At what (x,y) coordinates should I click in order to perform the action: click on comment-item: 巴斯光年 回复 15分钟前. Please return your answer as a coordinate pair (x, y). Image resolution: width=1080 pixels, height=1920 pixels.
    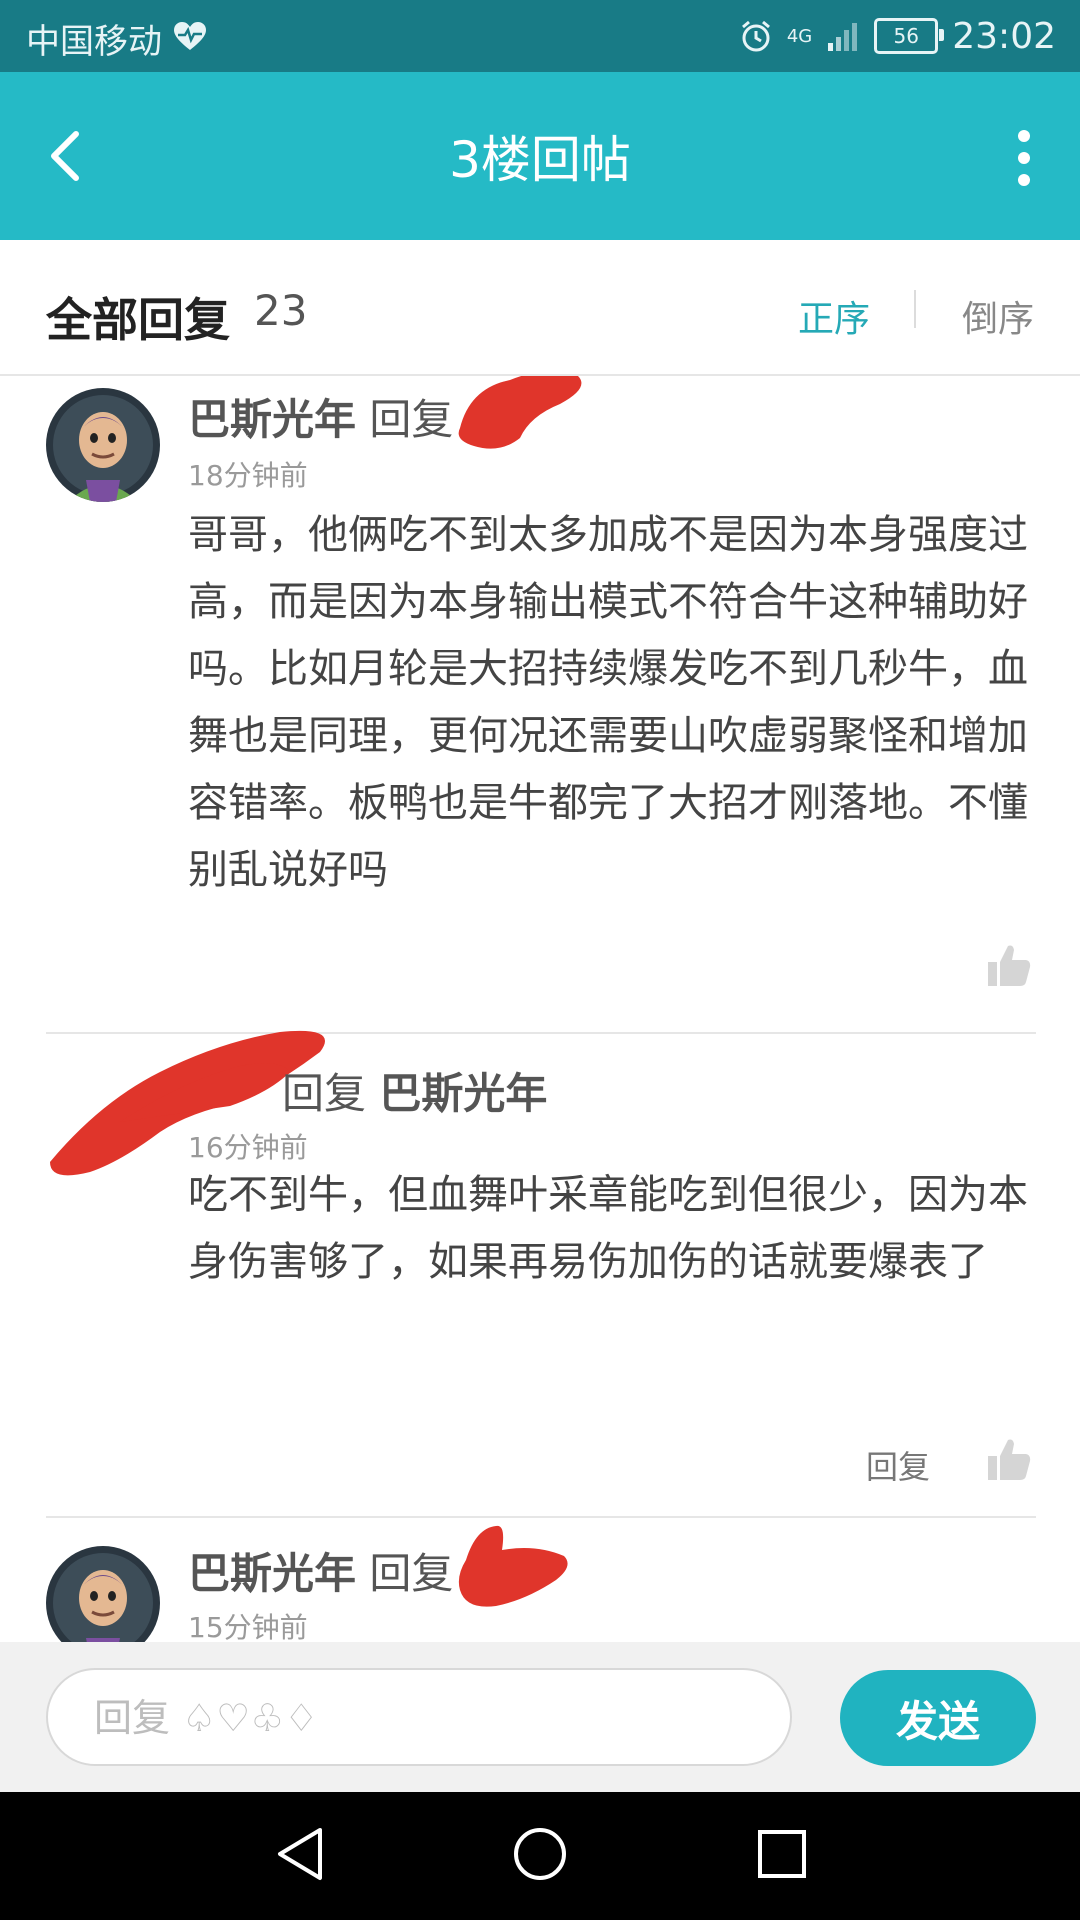
    Looking at the image, I should click on (540, 1580).